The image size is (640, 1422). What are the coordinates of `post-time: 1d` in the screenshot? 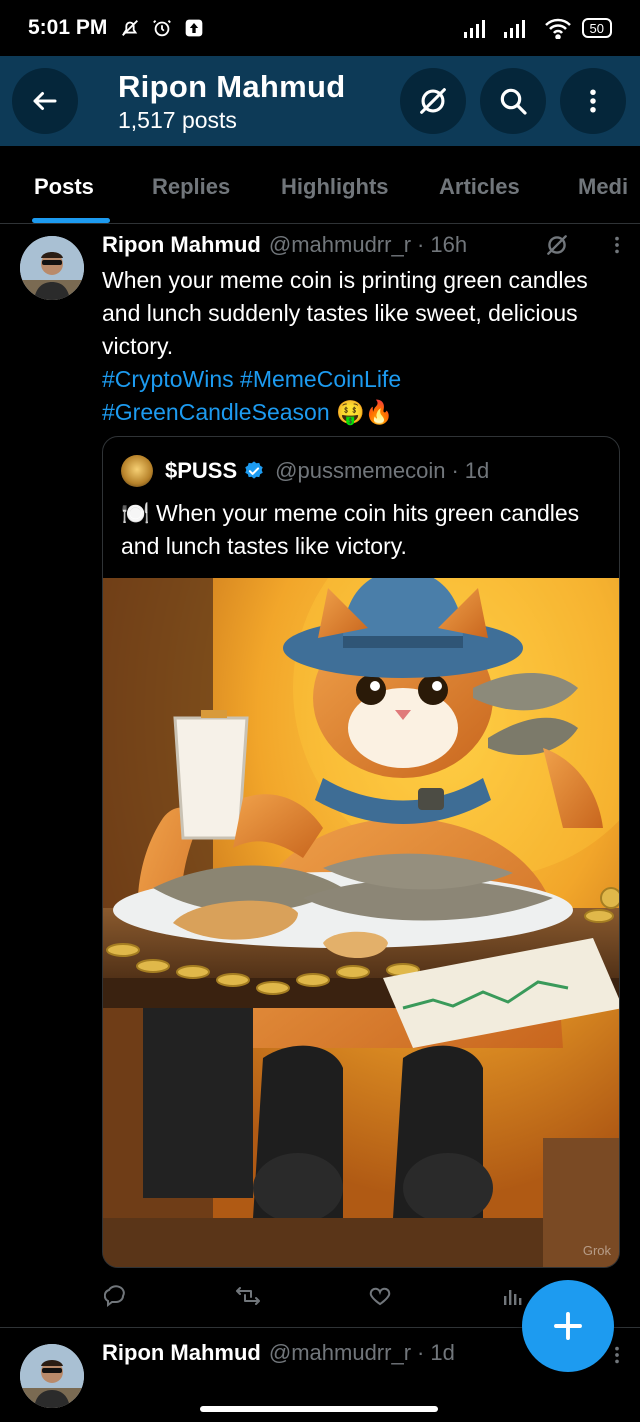 It's located at (442, 1352).